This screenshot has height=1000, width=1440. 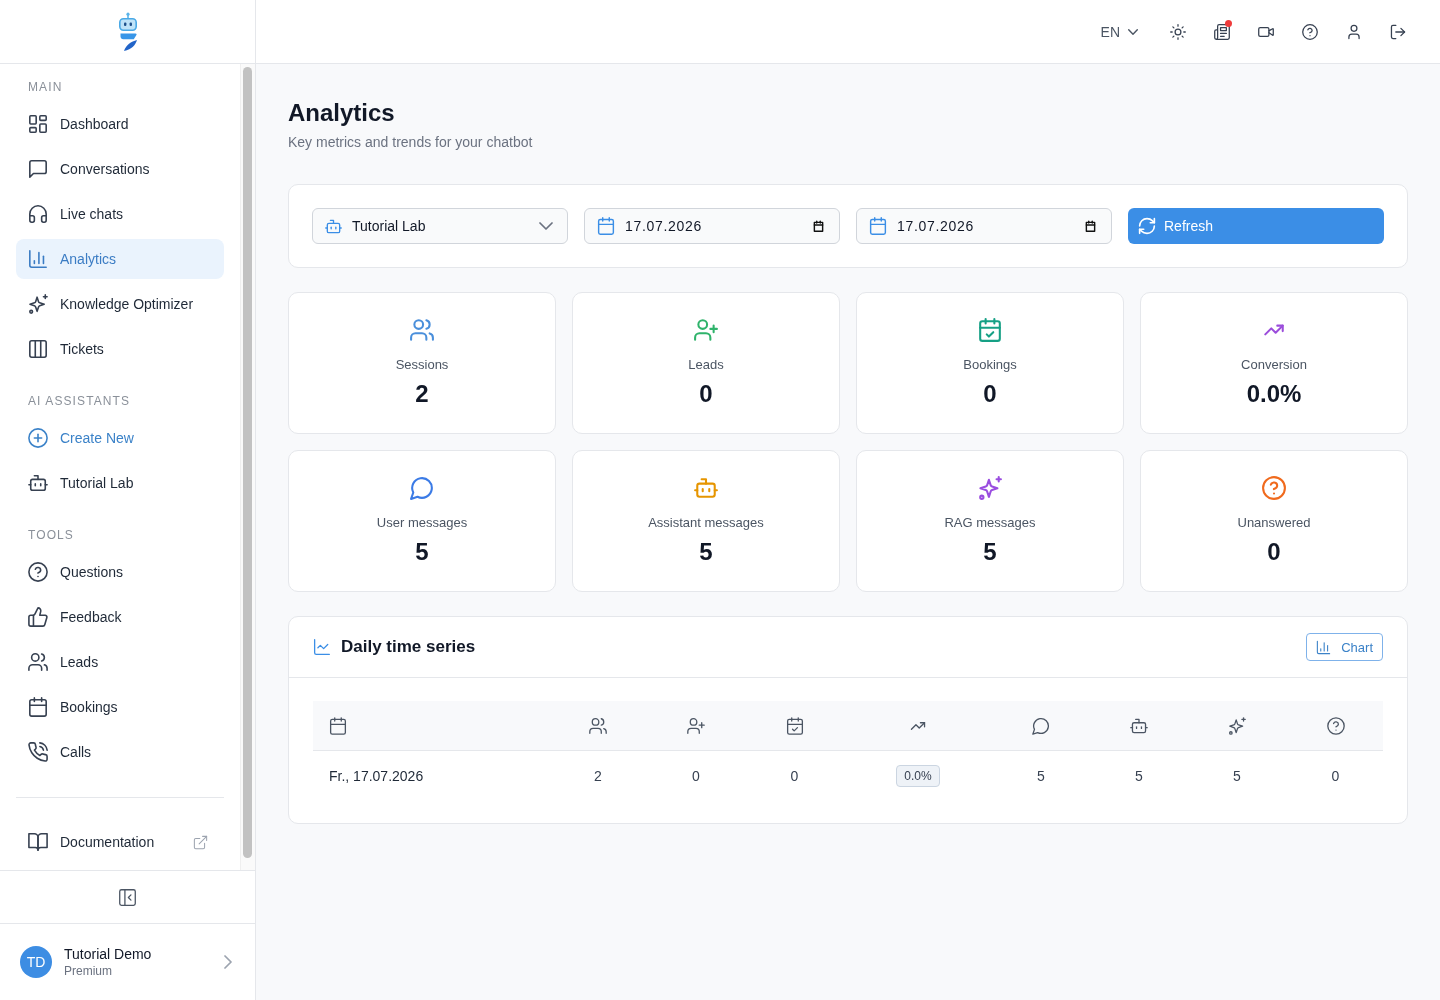 I want to click on nav-item: Feedback, so click(x=120, y=617).